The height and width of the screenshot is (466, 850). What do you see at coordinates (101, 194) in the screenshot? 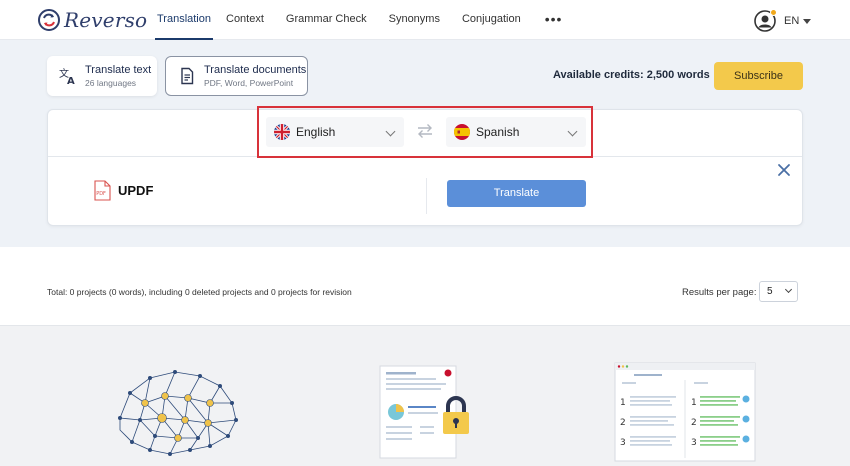
I see `svg-text: PDF` at bounding box center [101, 194].